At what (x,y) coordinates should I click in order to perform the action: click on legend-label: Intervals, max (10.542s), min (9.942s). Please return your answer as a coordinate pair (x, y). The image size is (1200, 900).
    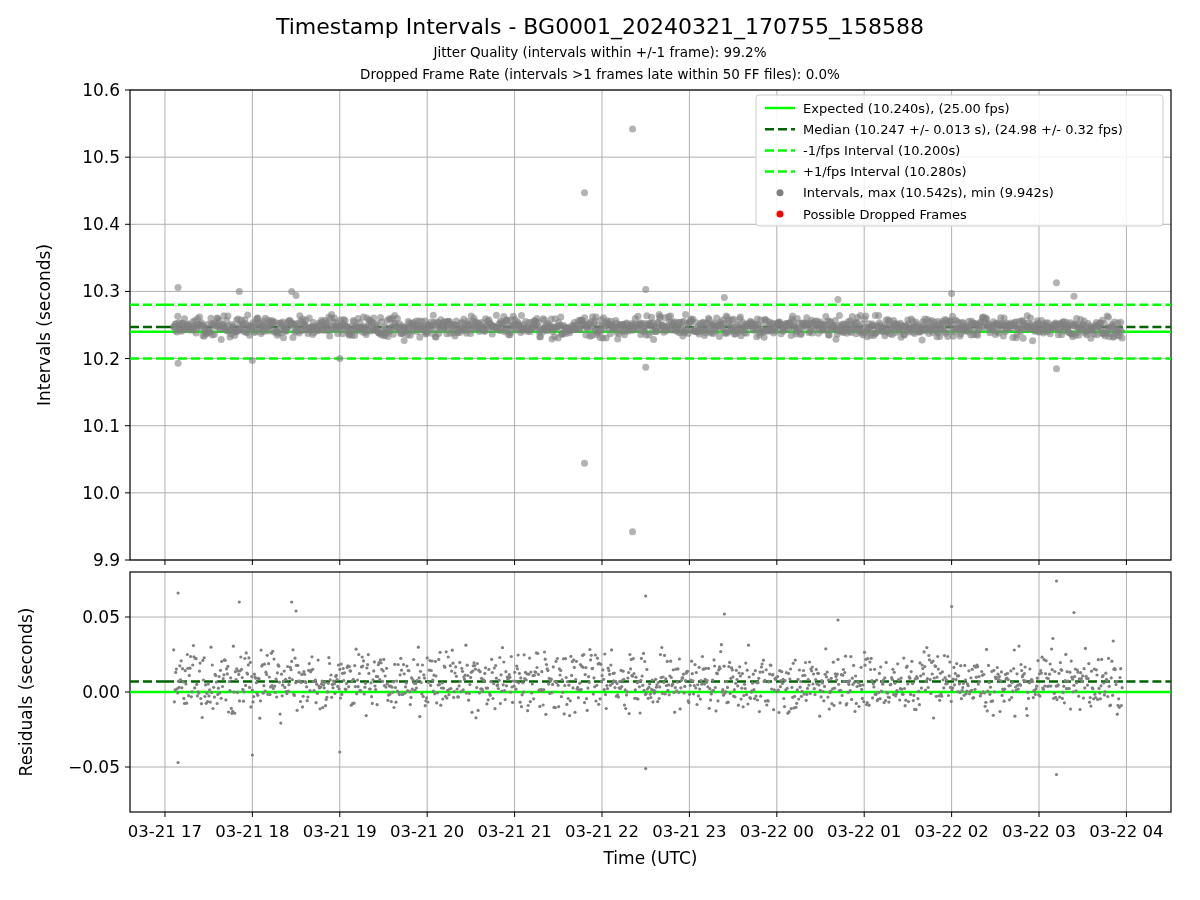
    Looking at the image, I should click on (928, 193).